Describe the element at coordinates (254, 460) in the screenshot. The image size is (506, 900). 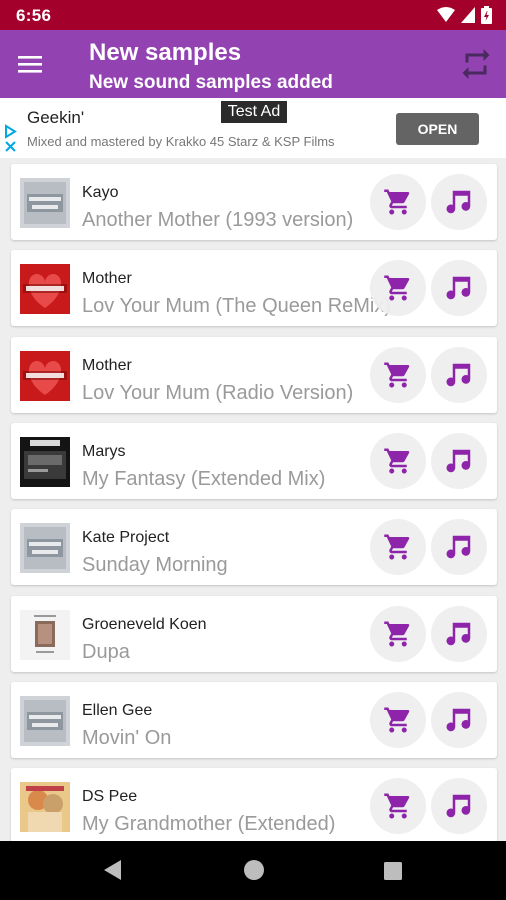
I see `sample-card: Marys My Fantasy (Extended Mix)` at that location.